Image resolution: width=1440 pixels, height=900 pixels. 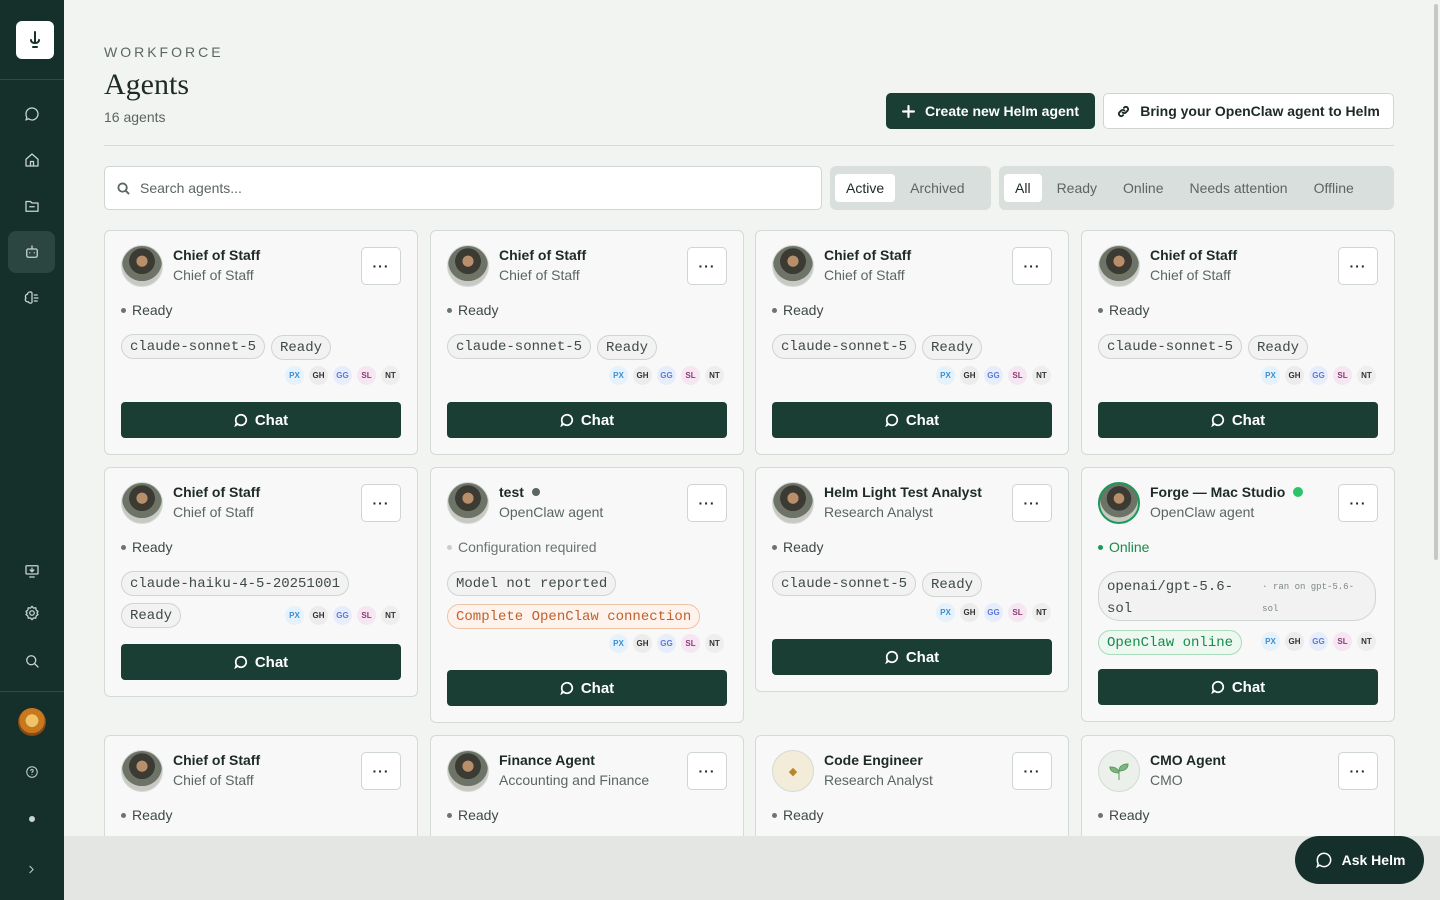 What do you see at coordinates (146, 84) in the screenshot?
I see `page-title: Agents` at bounding box center [146, 84].